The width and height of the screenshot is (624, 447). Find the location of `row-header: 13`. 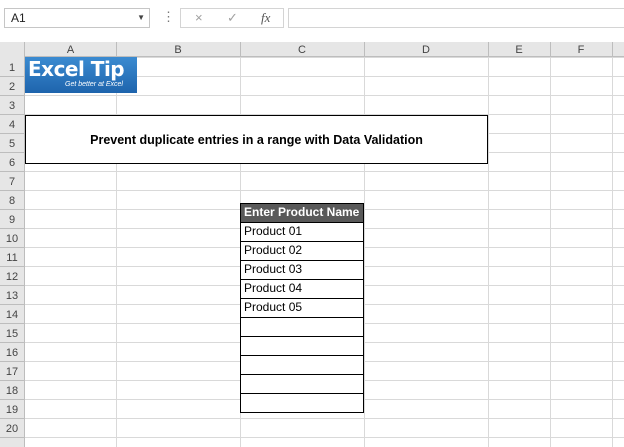

row-header: 13 is located at coordinates (12, 296).